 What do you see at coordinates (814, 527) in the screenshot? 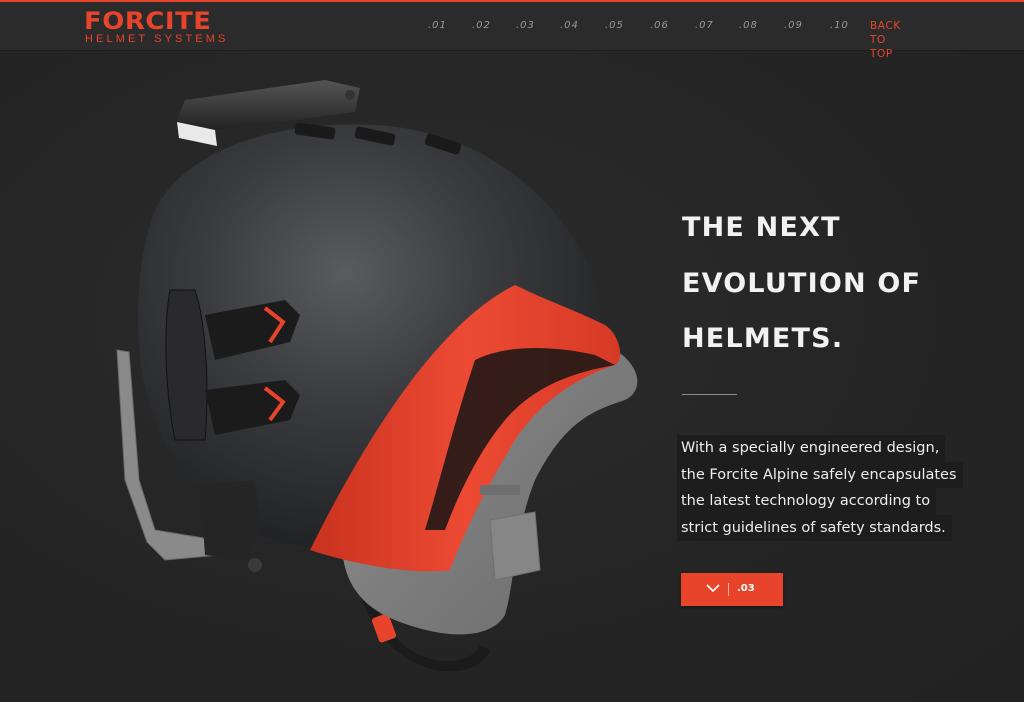
I see `description-line-4: strict guidelines of safety standards.` at bounding box center [814, 527].